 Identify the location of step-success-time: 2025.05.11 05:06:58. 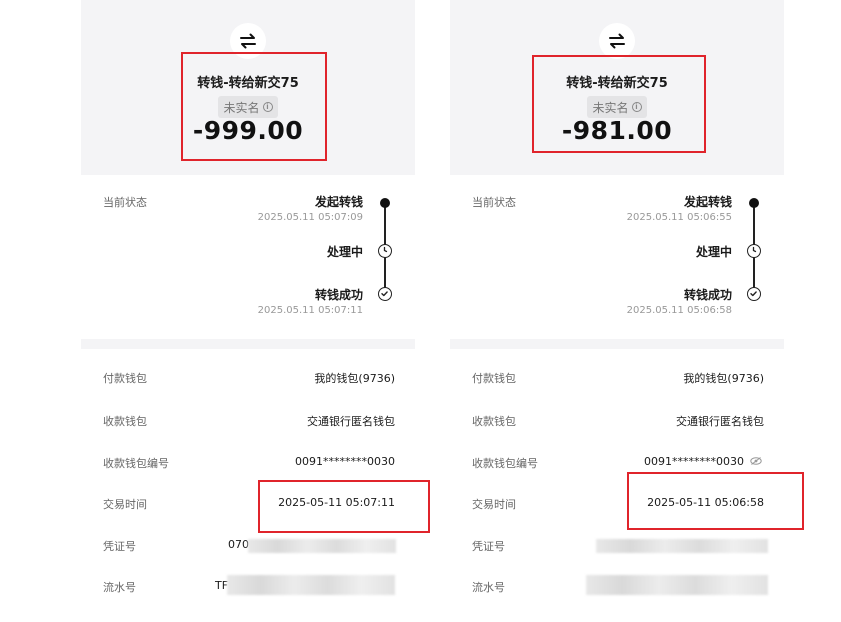
(679, 310).